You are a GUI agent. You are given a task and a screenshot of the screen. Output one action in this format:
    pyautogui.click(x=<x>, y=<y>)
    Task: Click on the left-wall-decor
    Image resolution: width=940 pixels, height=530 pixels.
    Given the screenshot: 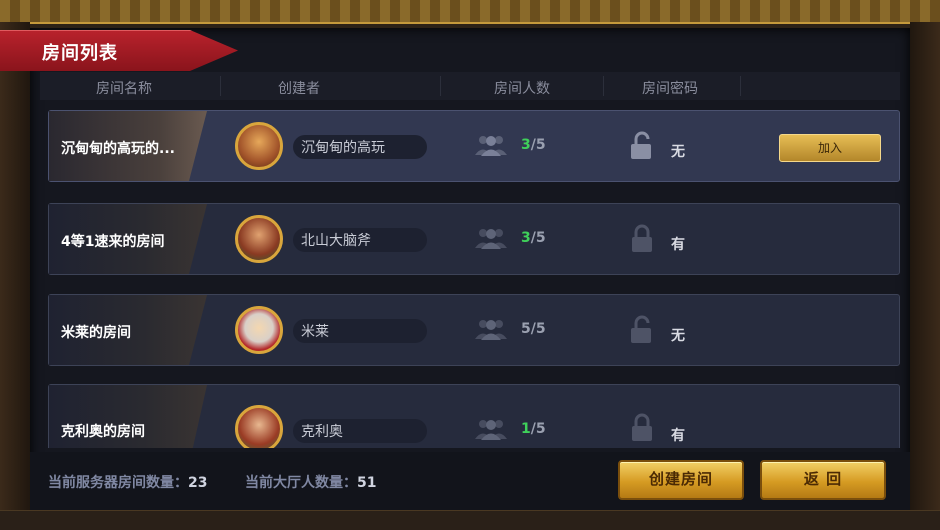 What is the action you would take?
    pyautogui.click(x=15, y=275)
    